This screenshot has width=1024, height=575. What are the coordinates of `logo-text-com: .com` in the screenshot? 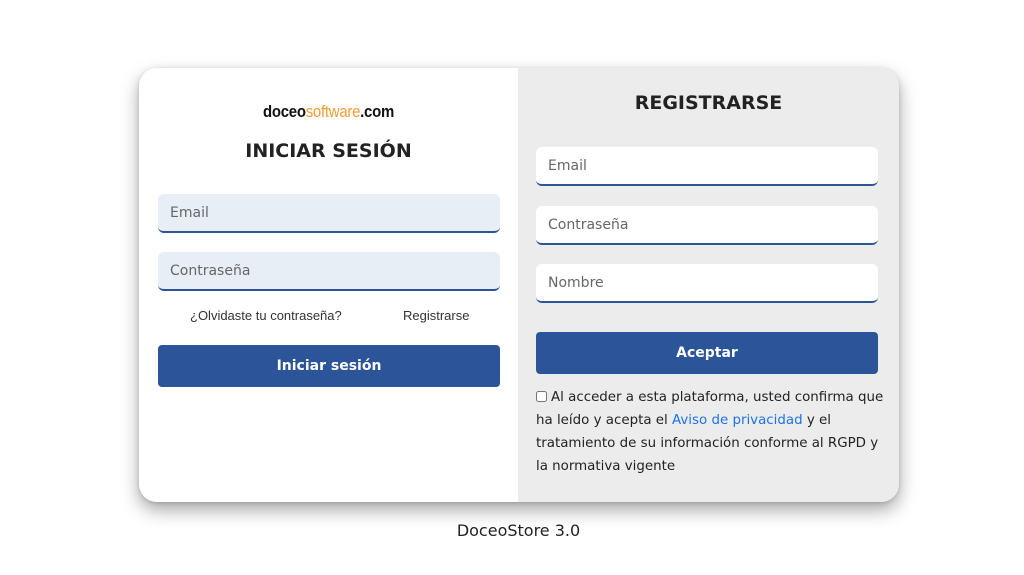 It's located at (377, 111).